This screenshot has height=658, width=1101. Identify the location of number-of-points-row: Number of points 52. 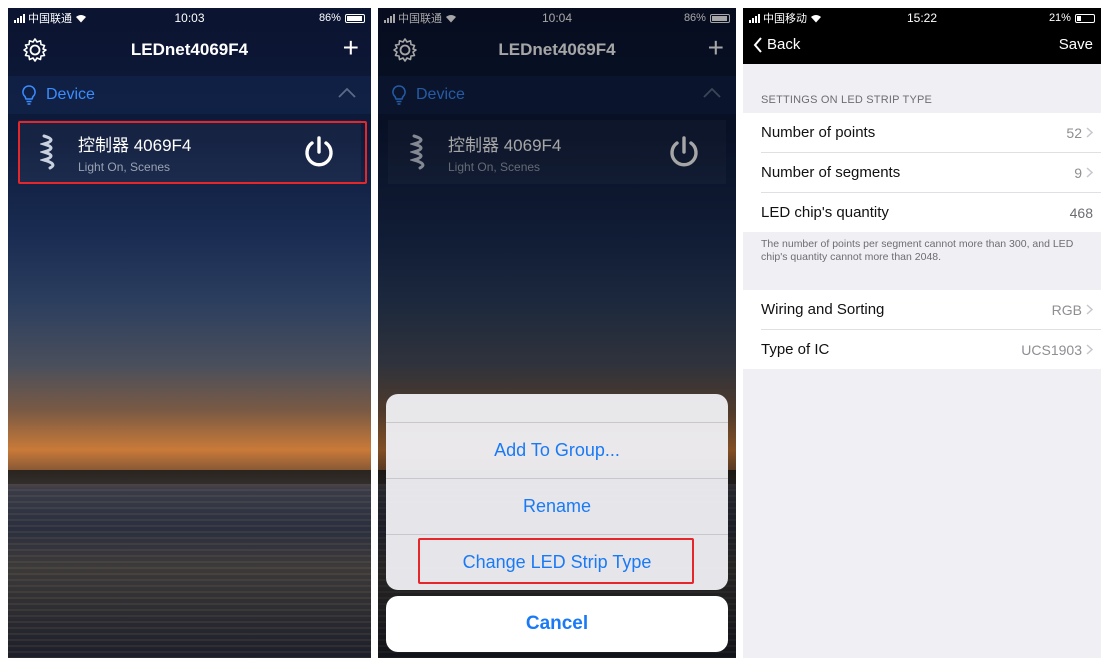
(922, 132).